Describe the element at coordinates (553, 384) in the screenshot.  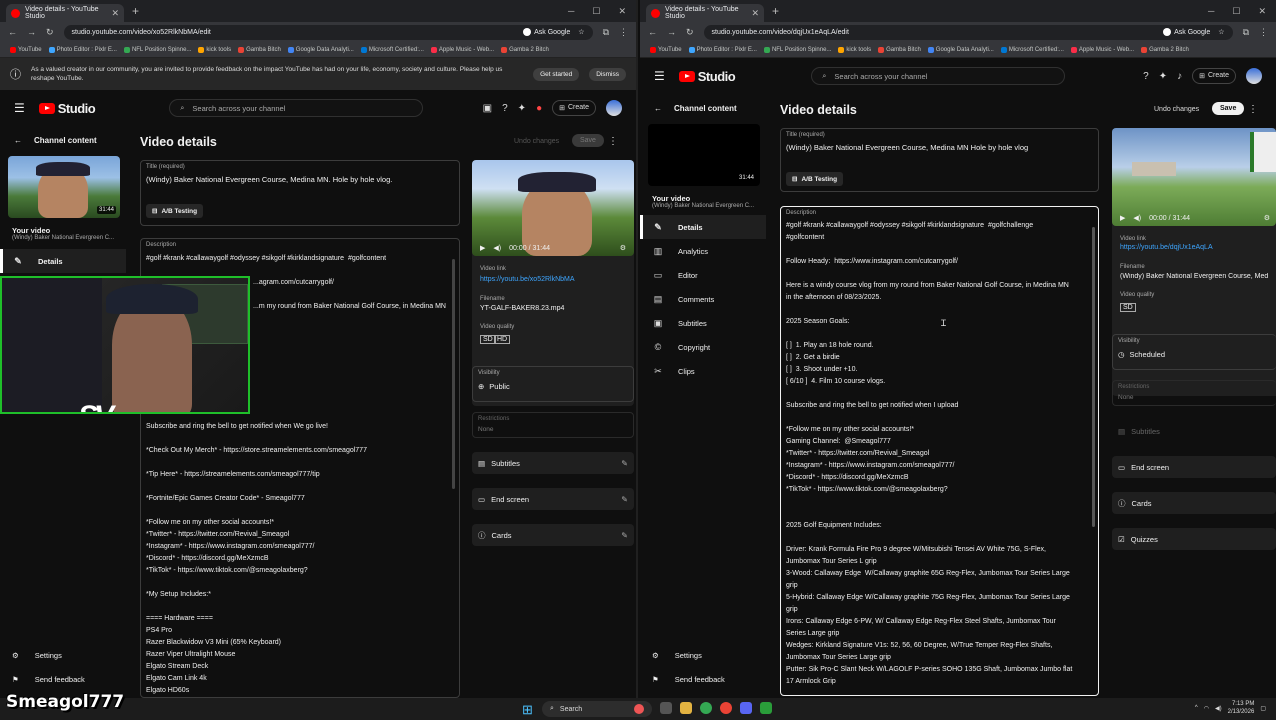
I see `visibility-dropdown: Visibility ⊕ Public` at that location.